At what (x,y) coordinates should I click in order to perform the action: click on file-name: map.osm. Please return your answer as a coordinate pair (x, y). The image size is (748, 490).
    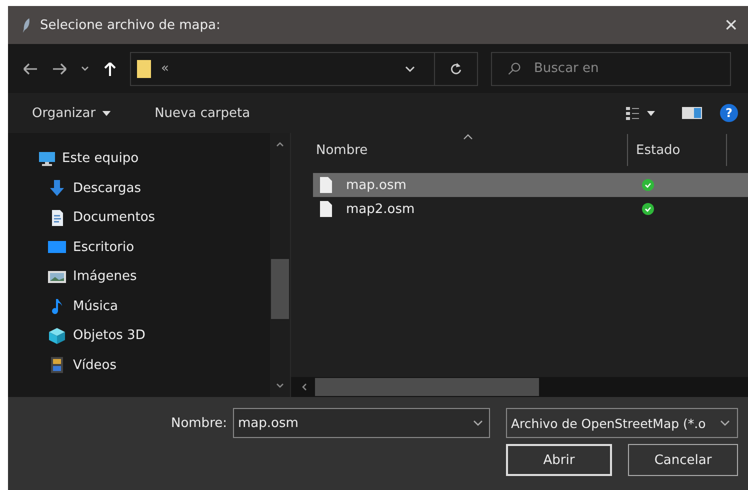
    Looking at the image, I should click on (377, 185).